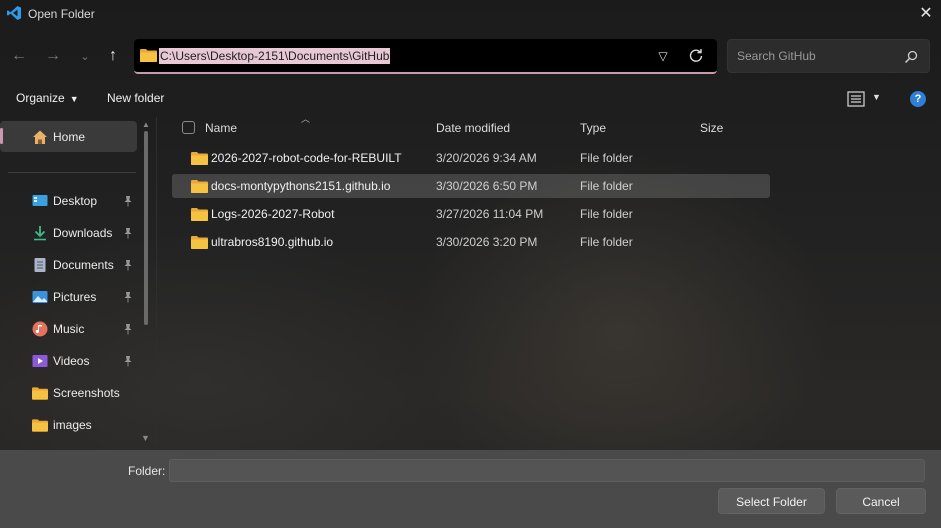  I want to click on back-button: ←, so click(19, 56).